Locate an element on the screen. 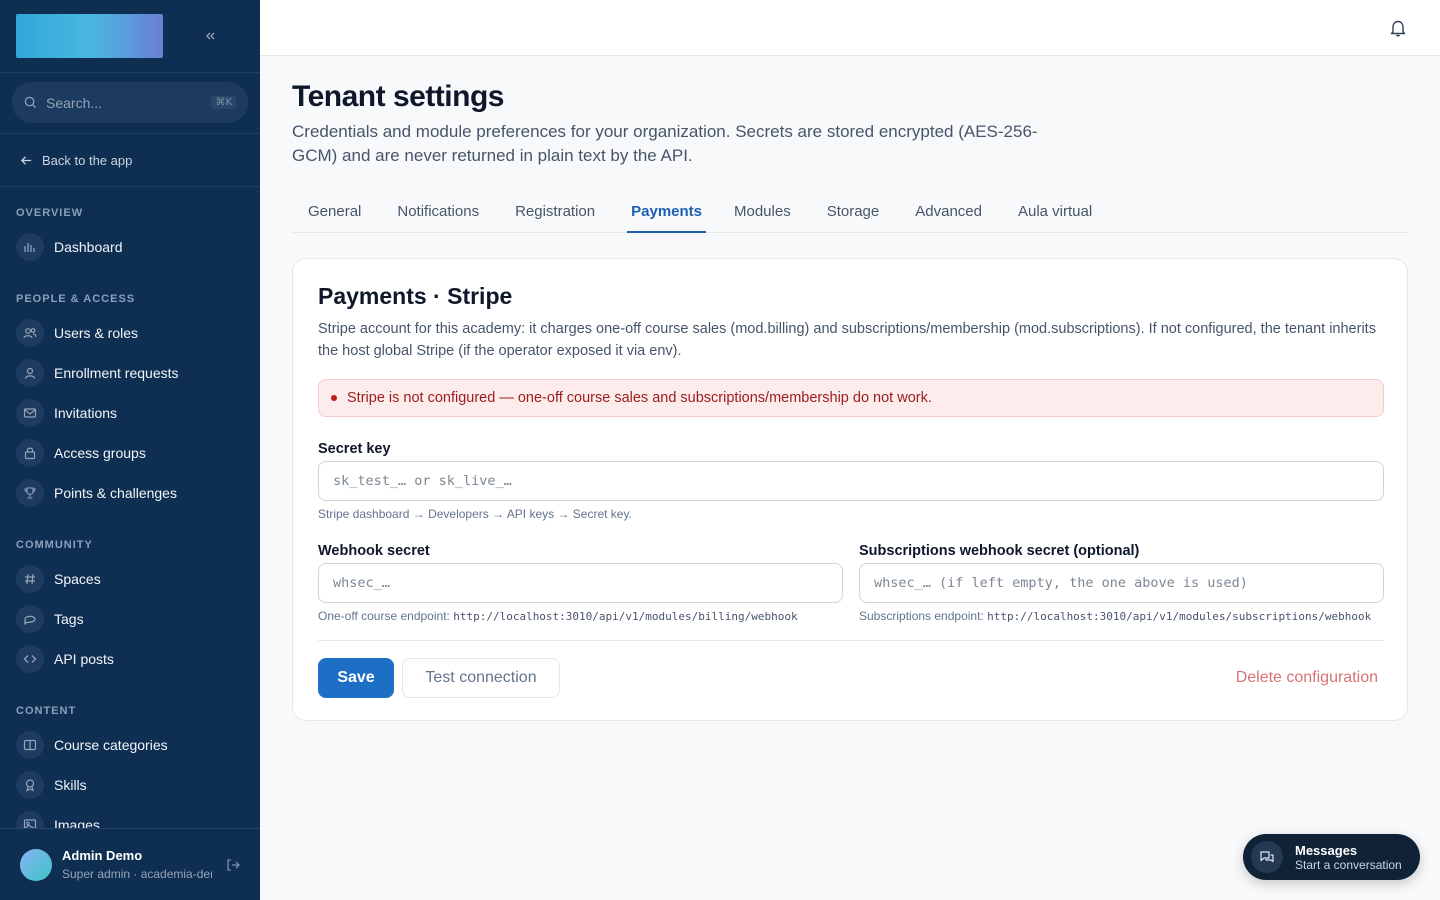  bell-icon is located at coordinates (1398, 28).